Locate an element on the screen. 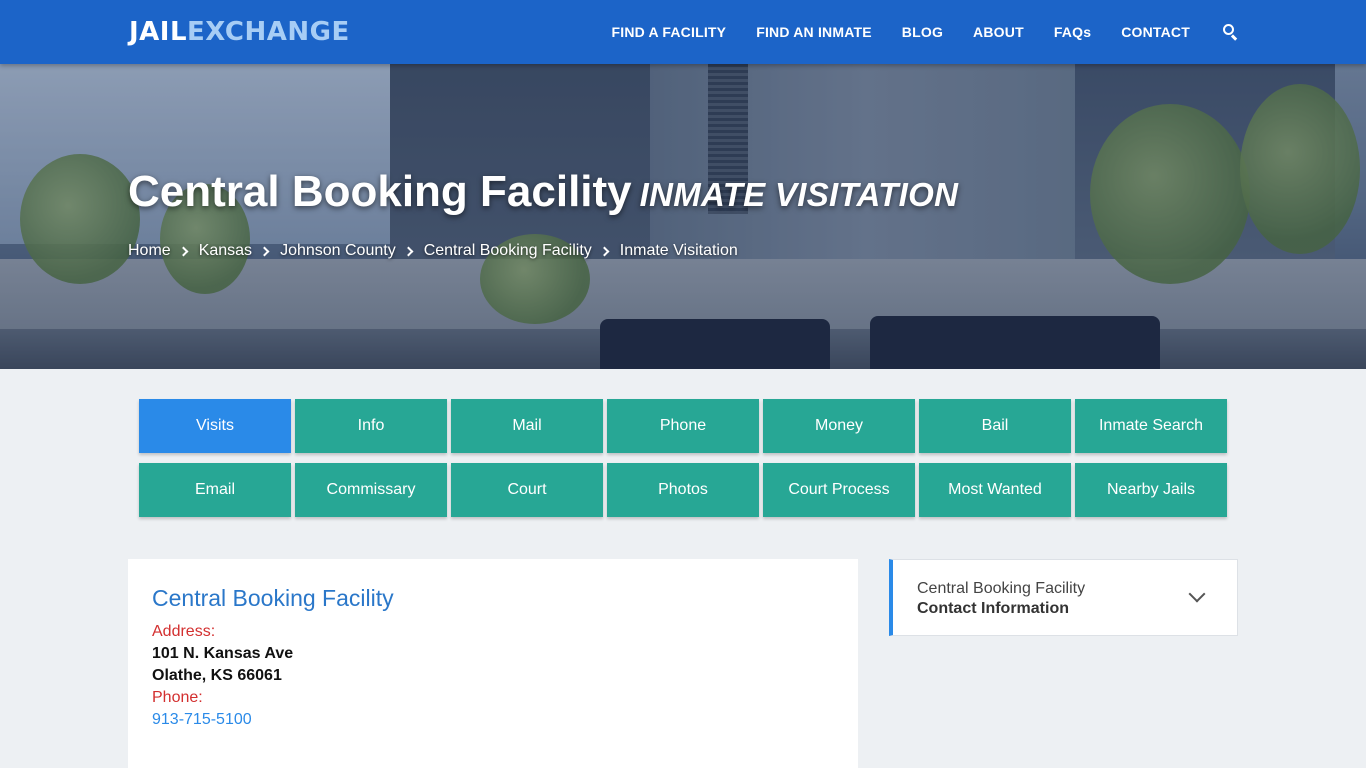  facility-card-title: Central Booking Facility is located at coordinates (273, 598).